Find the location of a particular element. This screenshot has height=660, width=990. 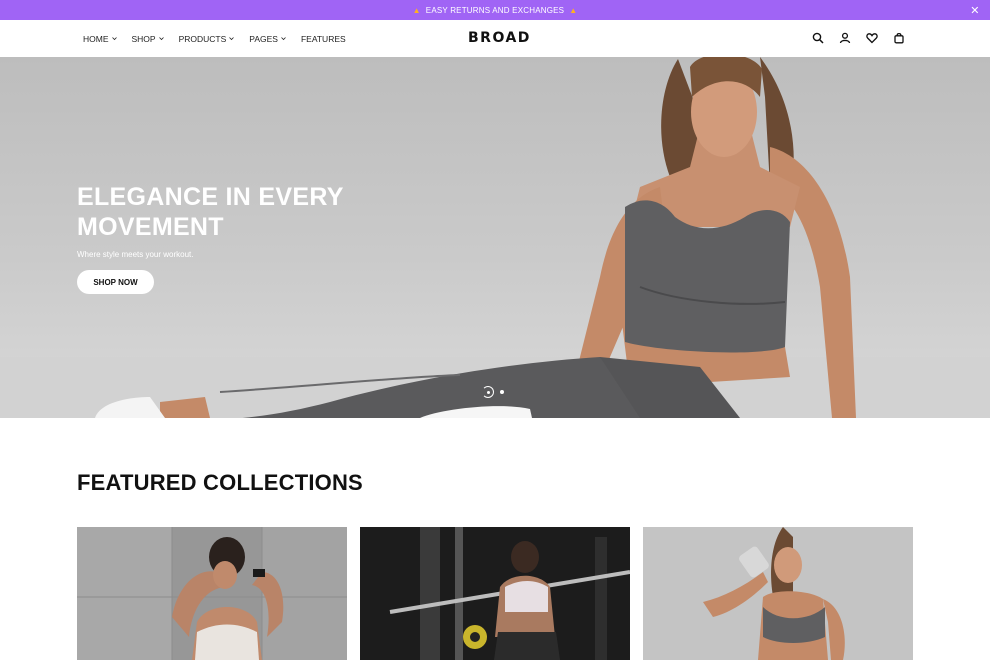

nav-item-label: FEATURES is located at coordinates (323, 38).